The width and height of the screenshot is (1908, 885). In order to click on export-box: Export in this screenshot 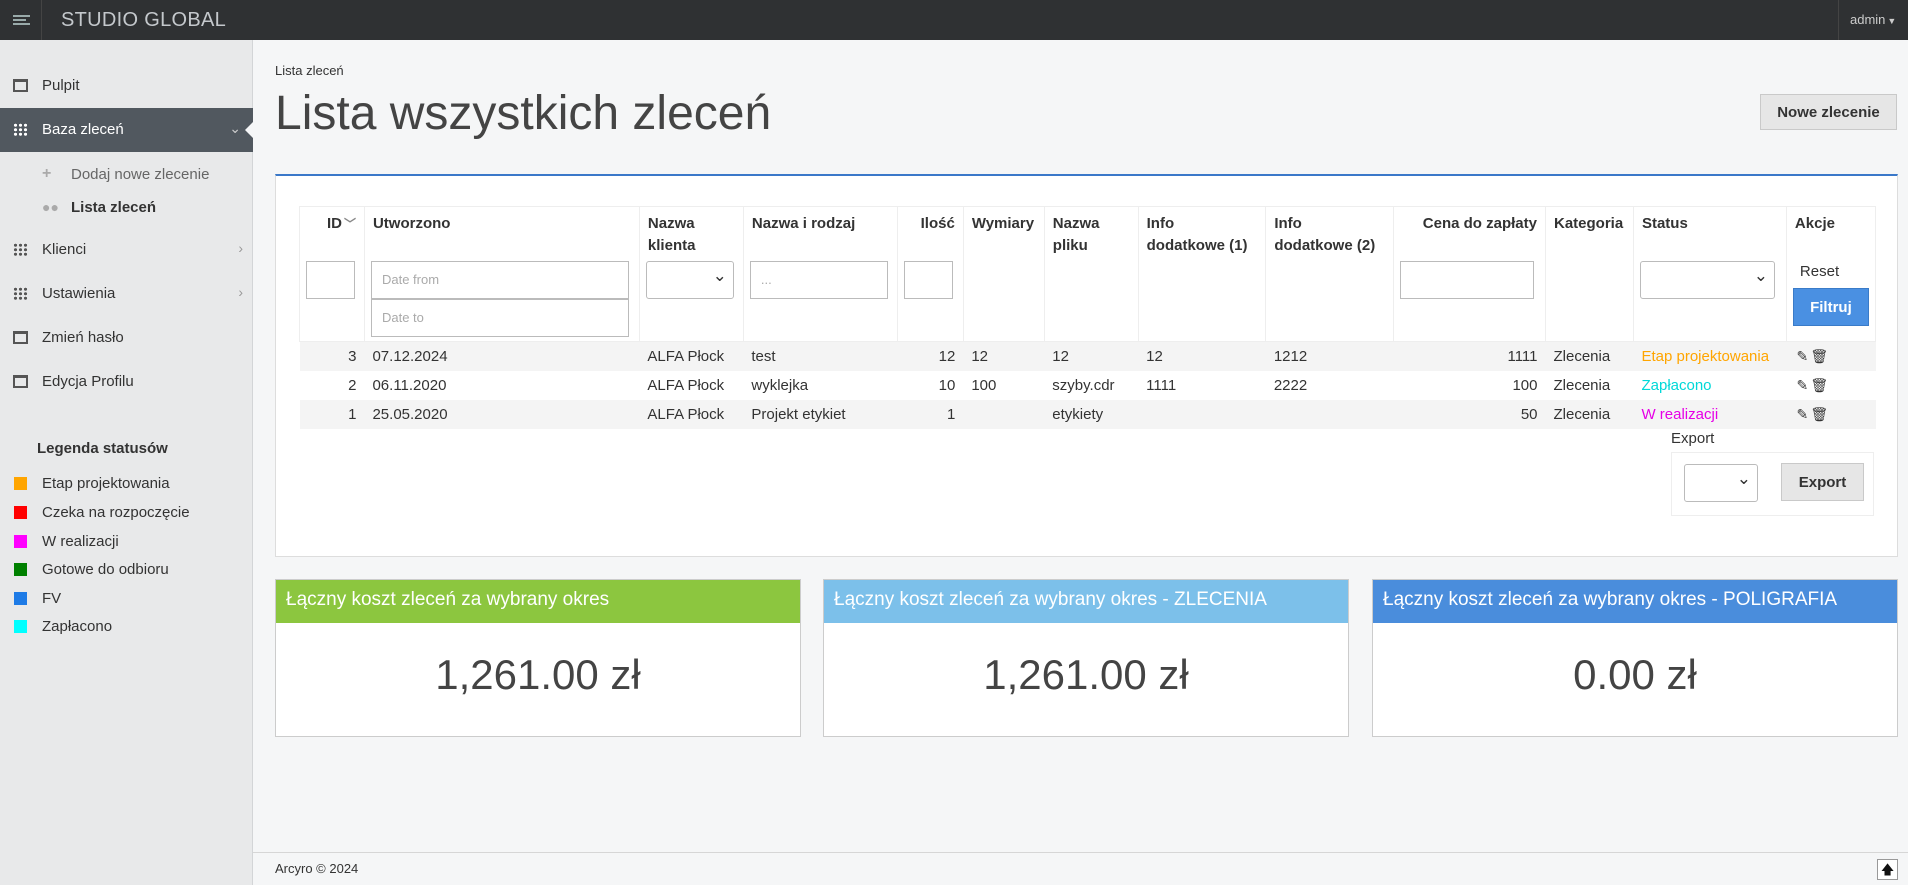, I will do `click(1772, 484)`.